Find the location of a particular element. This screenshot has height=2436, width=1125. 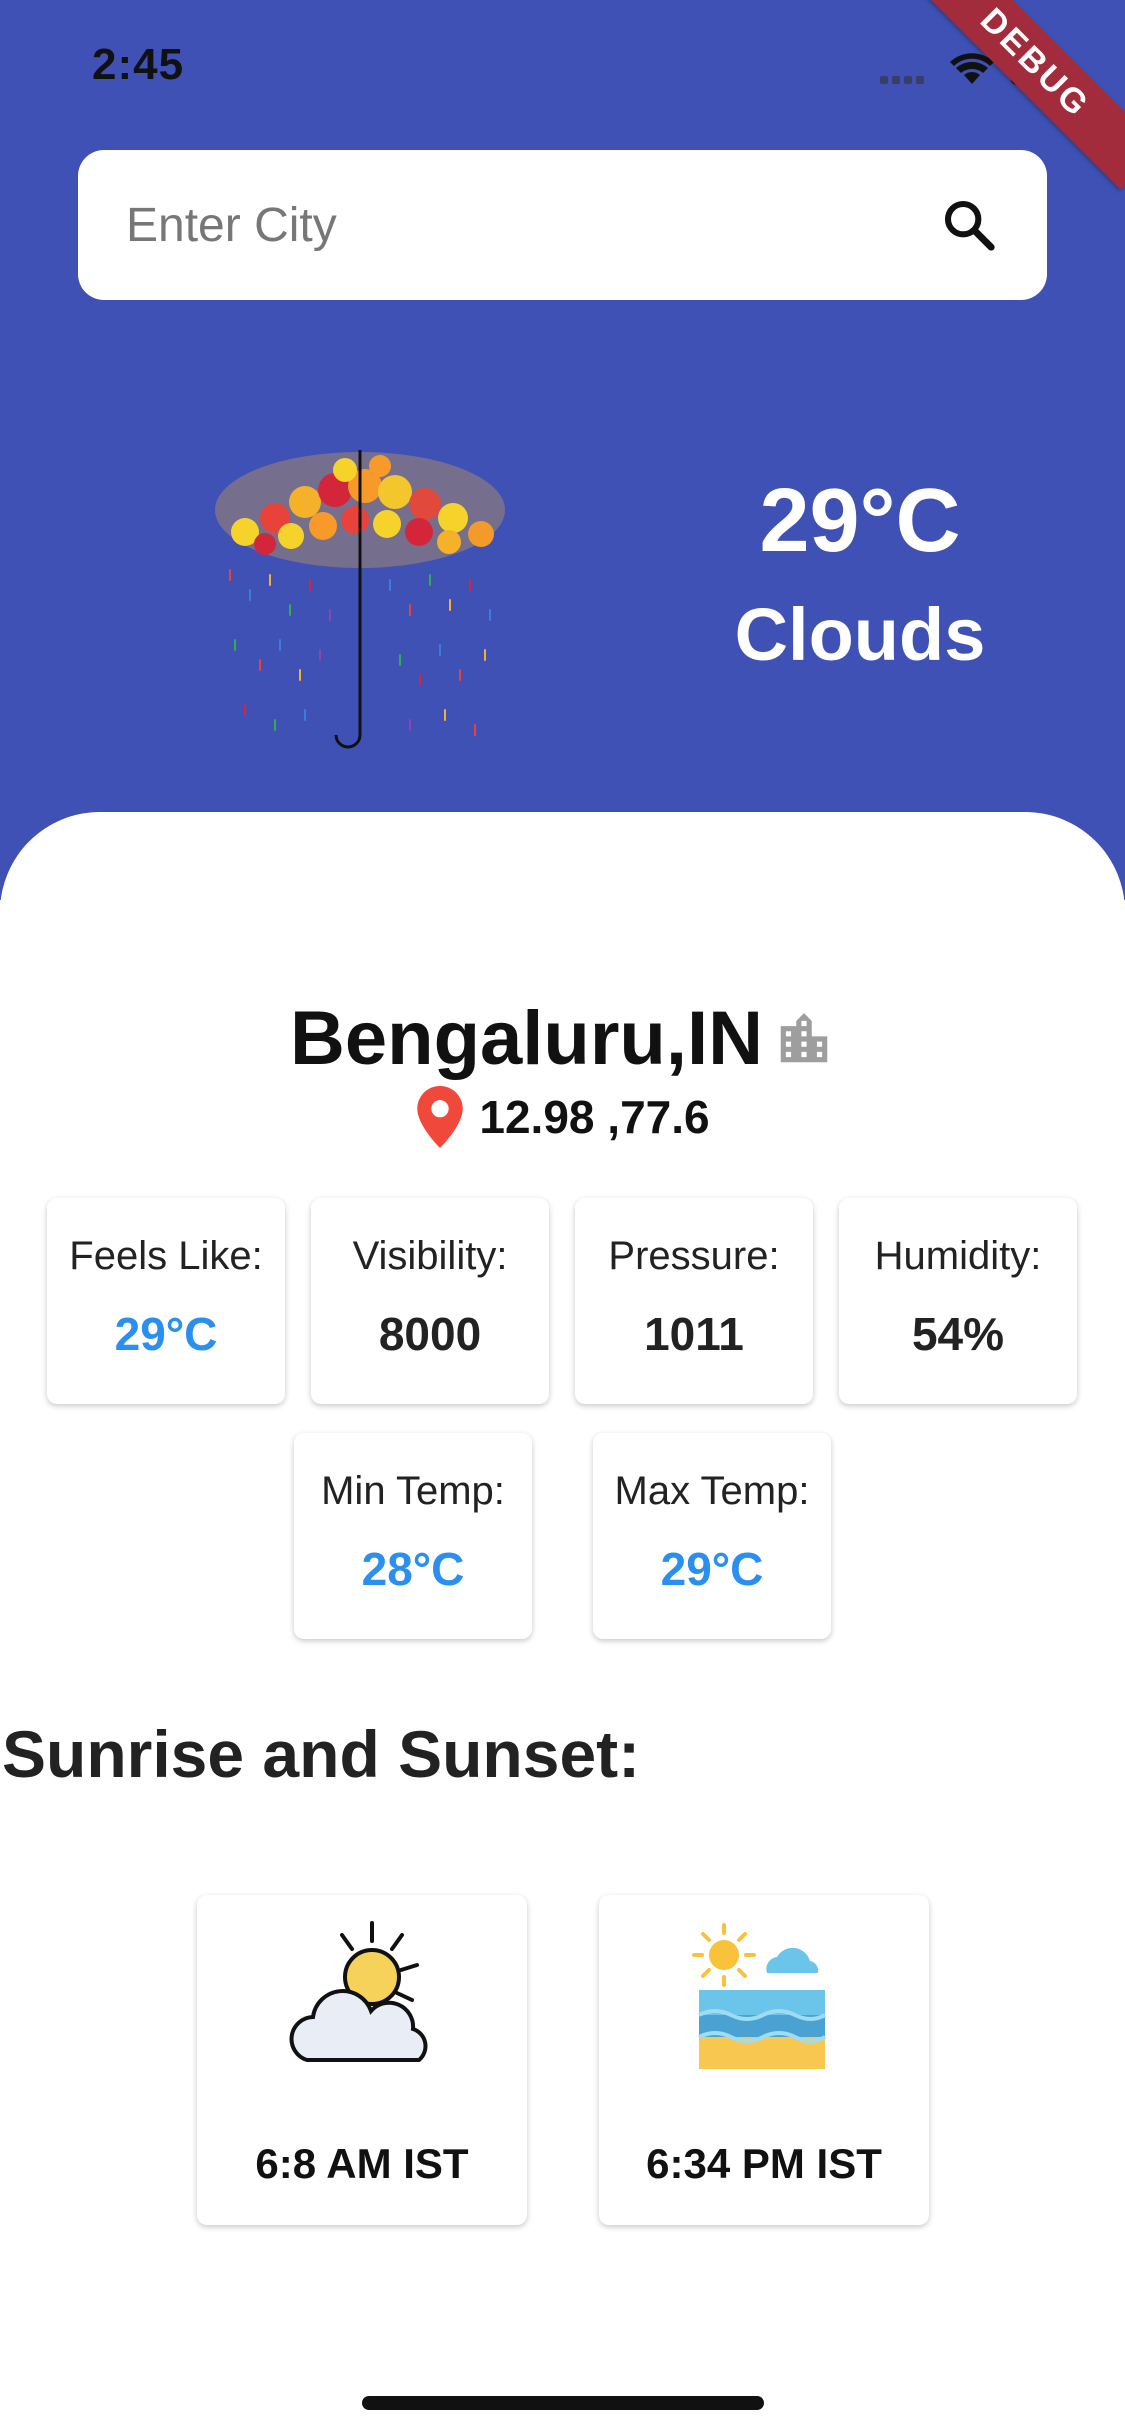

building-icon is located at coordinates (804, 1037).